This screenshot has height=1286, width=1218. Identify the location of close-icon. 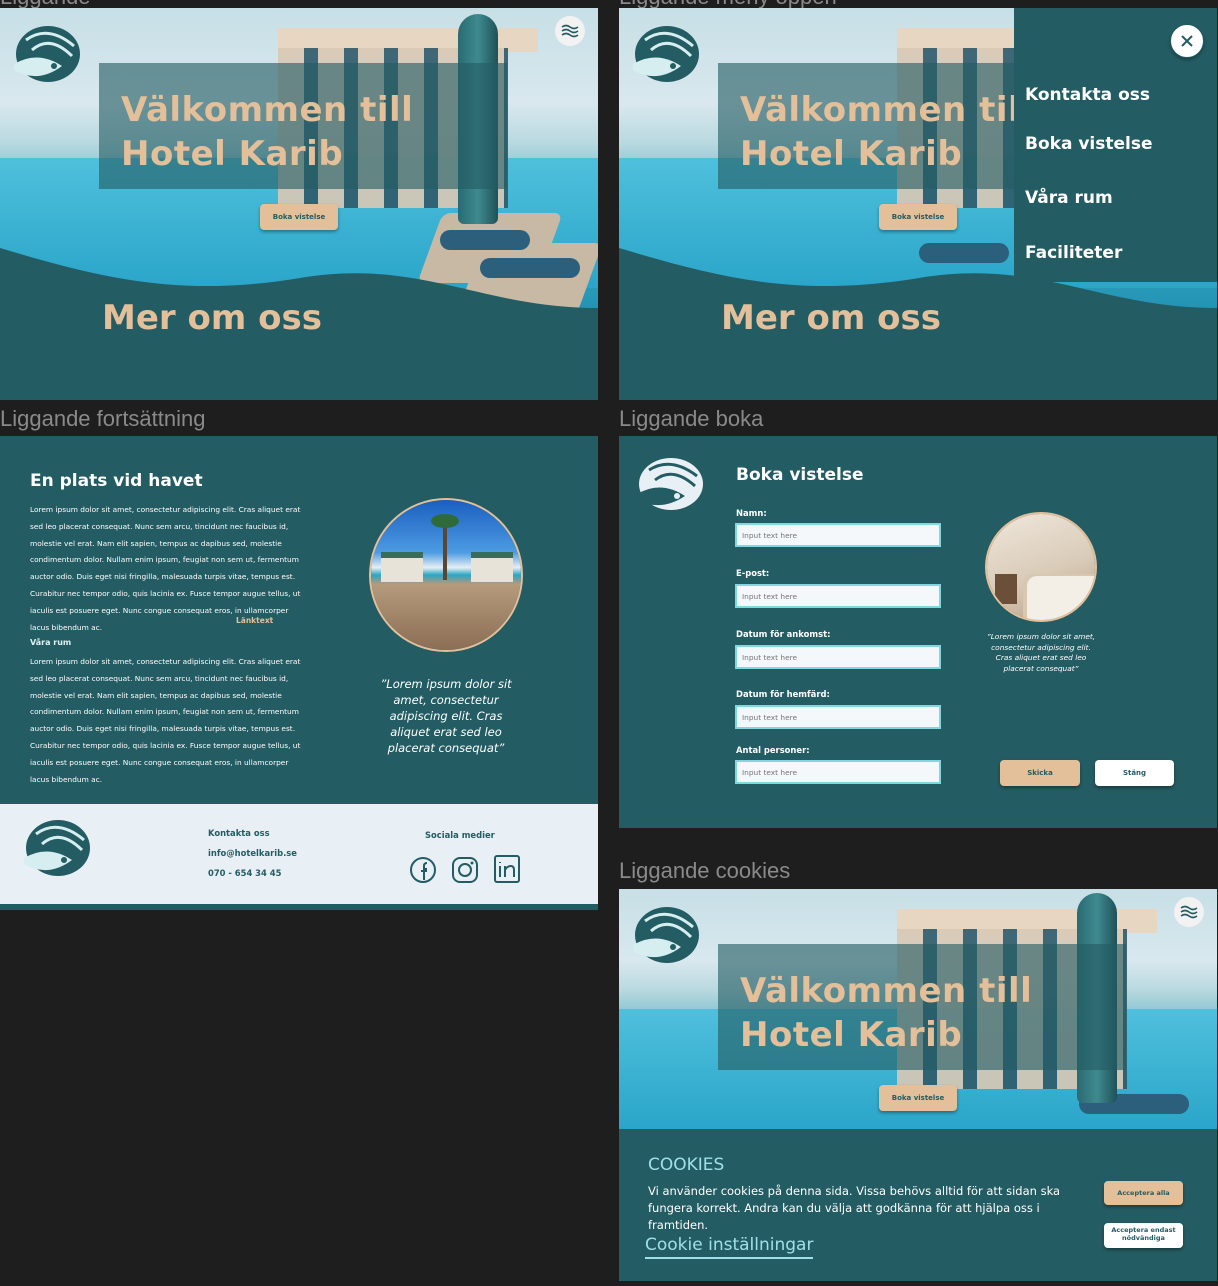
(1187, 41).